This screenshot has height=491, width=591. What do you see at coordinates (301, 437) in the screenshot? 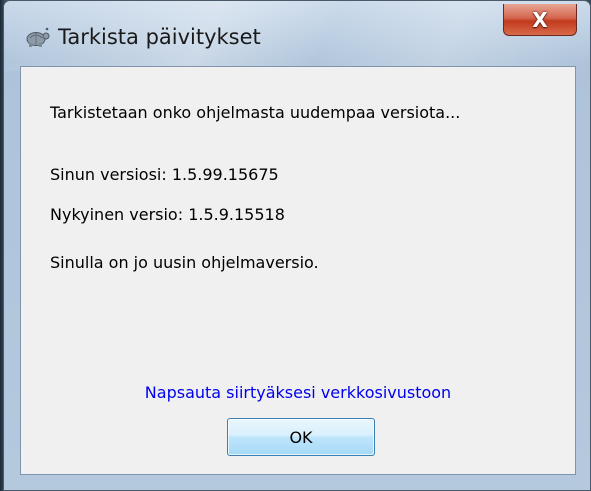
I see `ok-button: OK` at bounding box center [301, 437].